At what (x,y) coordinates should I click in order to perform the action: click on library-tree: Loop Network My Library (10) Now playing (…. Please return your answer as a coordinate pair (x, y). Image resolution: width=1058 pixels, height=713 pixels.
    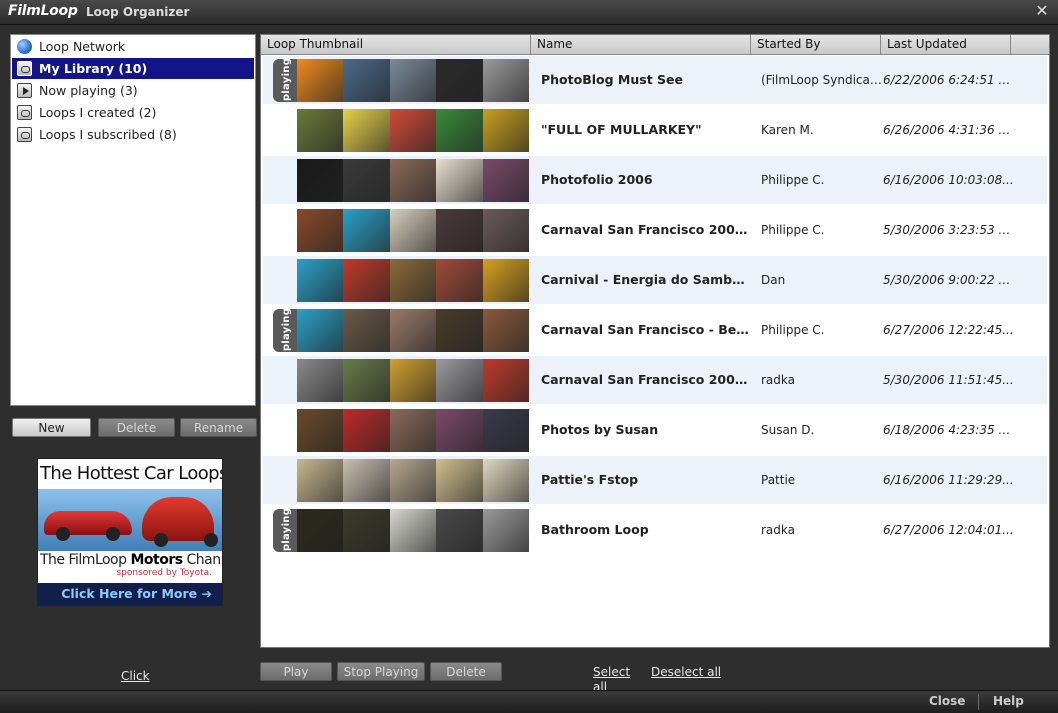
    Looking at the image, I should click on (133, 220).